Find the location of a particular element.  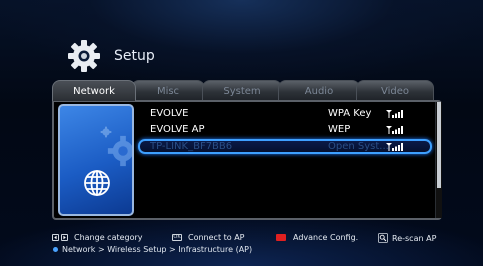

hint-label: Connect to AP is located at coordinates (216, 237).